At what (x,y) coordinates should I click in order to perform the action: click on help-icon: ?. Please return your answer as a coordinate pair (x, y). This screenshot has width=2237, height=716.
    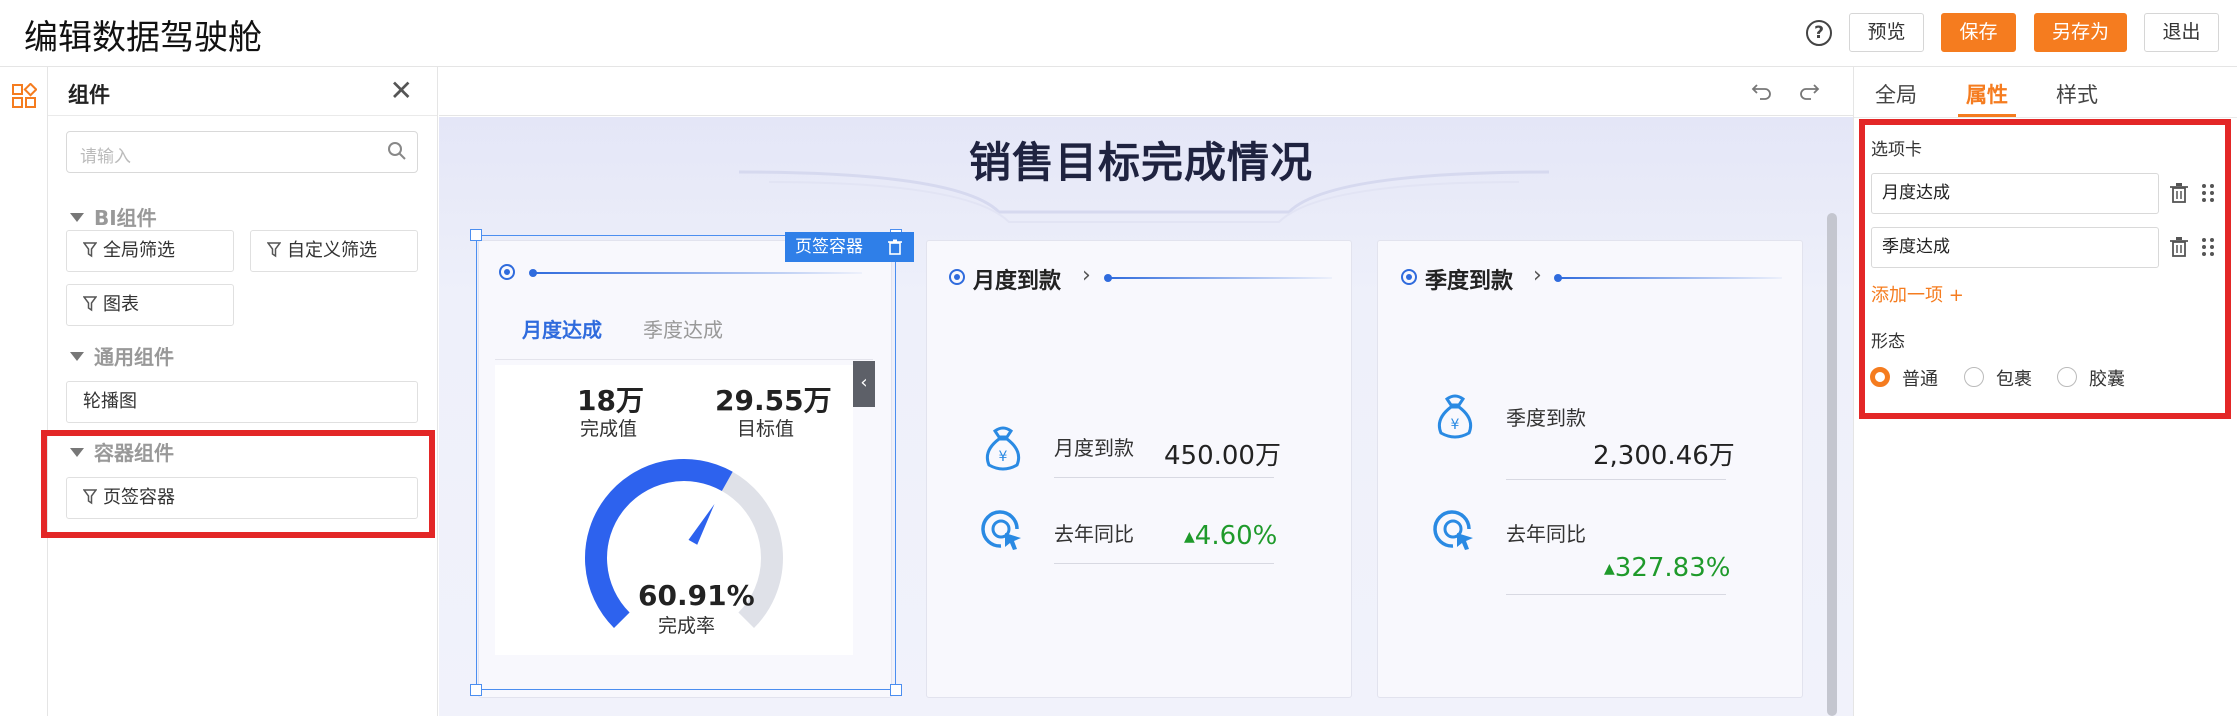
    Looking at the image, I should click on (1819, 33).